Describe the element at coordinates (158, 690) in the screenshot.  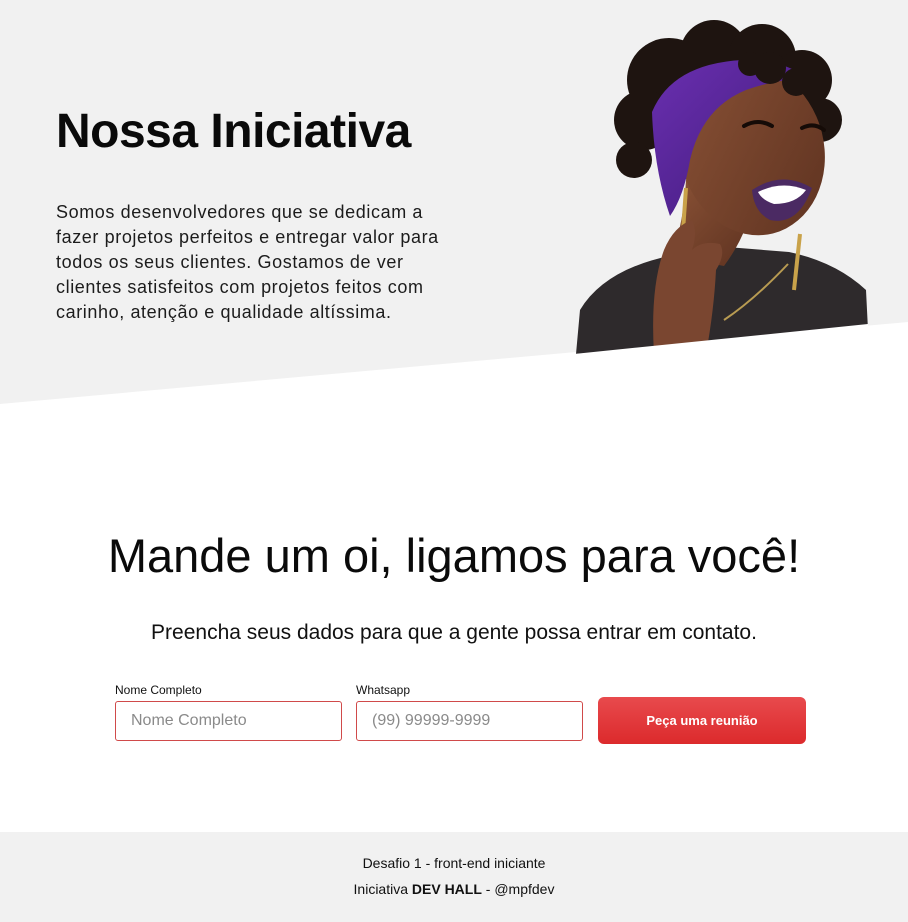
I see `name-field-label: Nome Completo` at that location.